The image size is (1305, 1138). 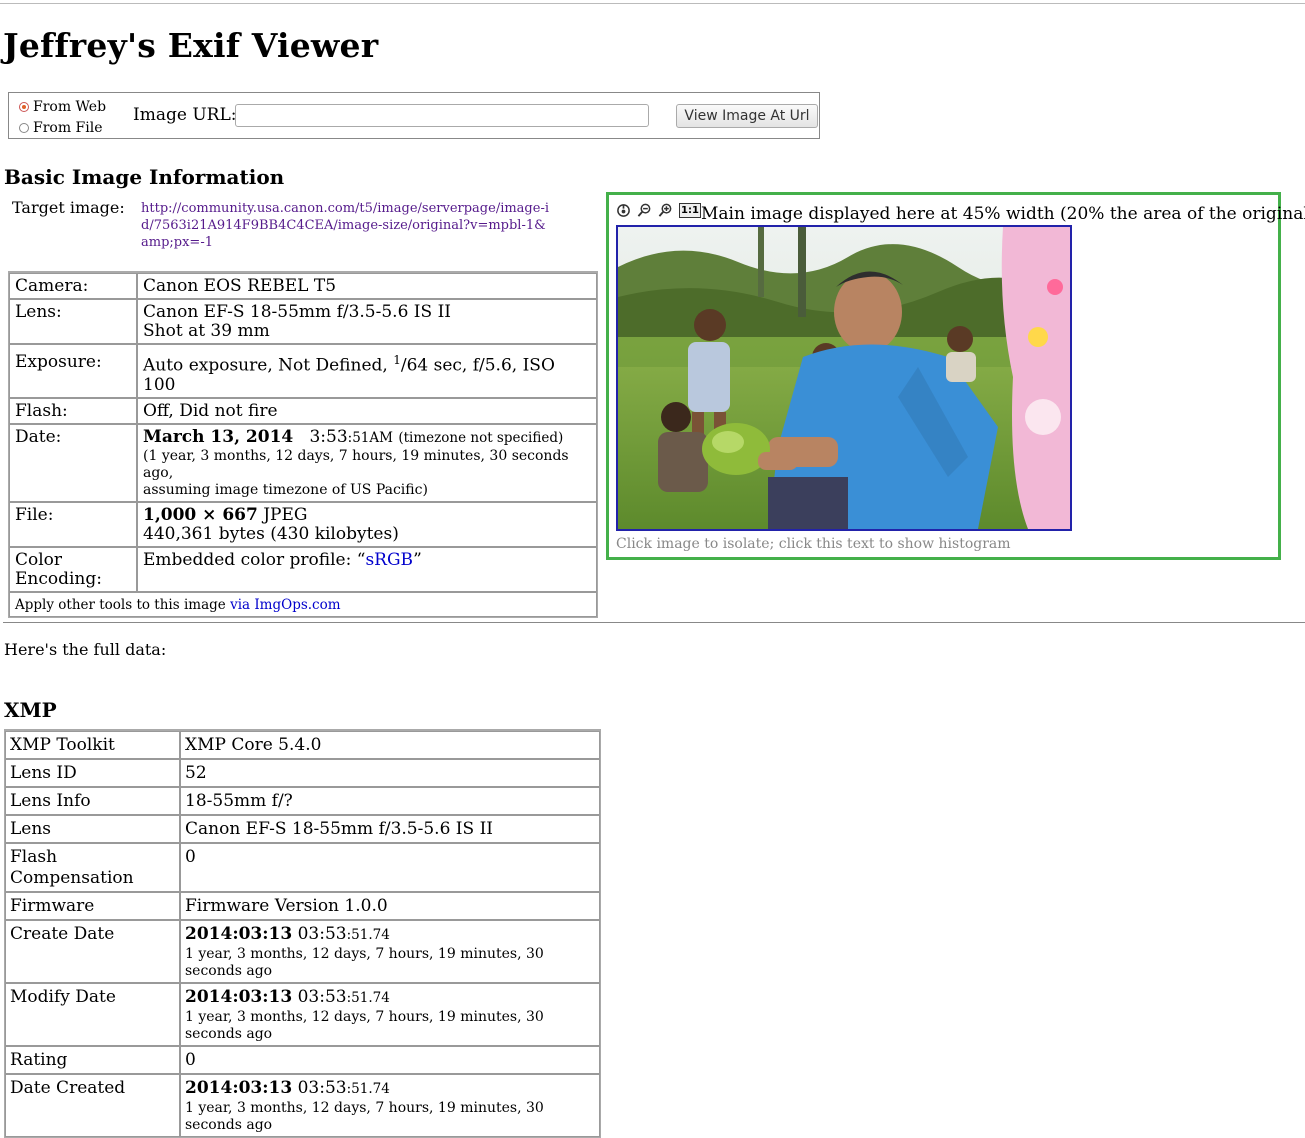 I want to click on color-prefix: Embedded color profile: “, so click(x=254, y=559).